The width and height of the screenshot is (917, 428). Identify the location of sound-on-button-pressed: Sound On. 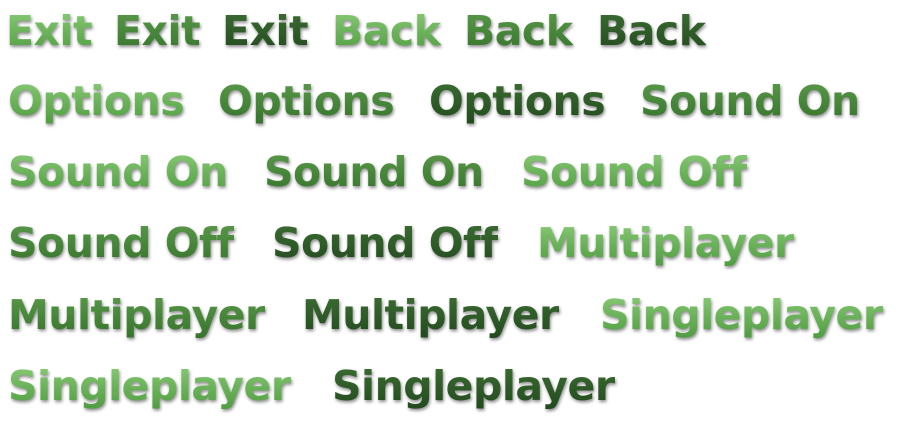
(374, 172).